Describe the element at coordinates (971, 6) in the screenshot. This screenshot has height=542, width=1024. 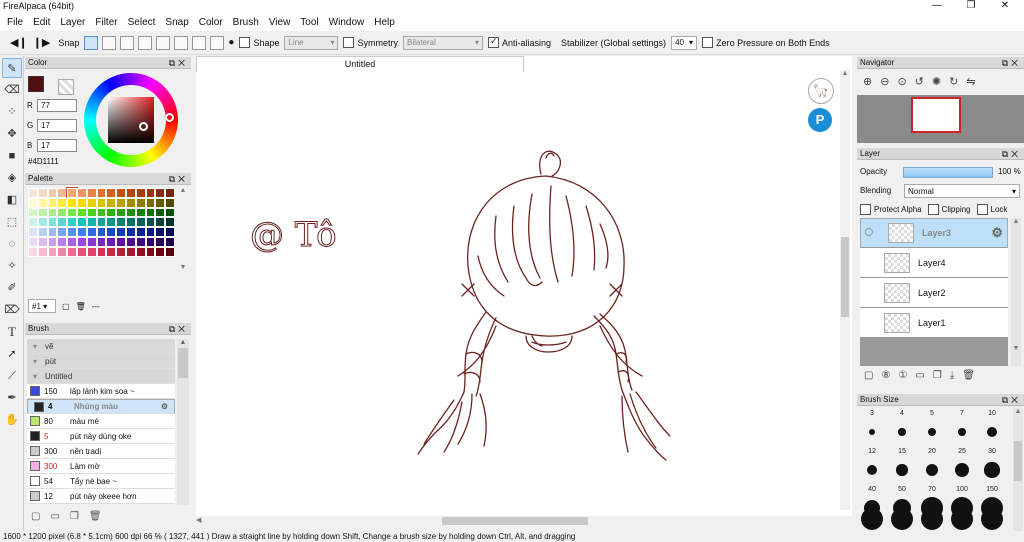
I see `maximize-button: ❐` at that location.